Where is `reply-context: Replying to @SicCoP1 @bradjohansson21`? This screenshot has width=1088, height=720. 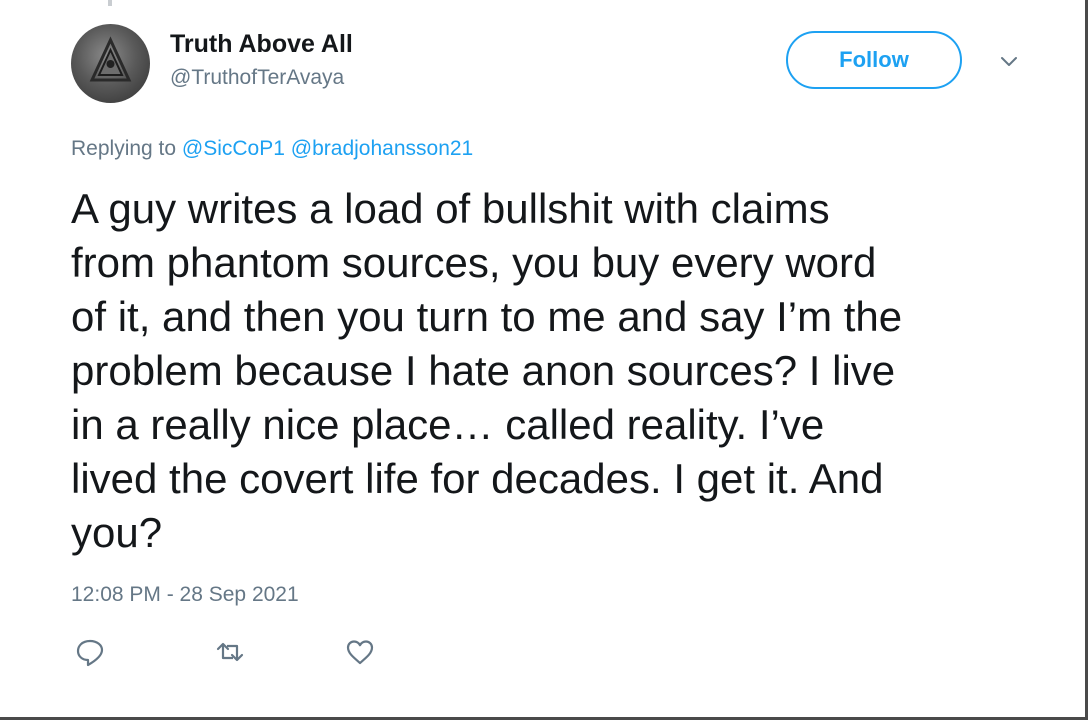 reply-context: Replying to @SicCoP1 @bradjohansson21 is located at coordinates (272, 149).